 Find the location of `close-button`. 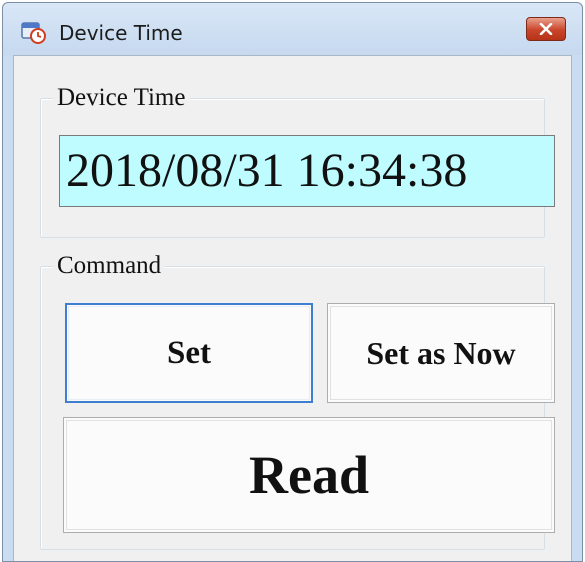

close-button is located at coordinates (546, 29).